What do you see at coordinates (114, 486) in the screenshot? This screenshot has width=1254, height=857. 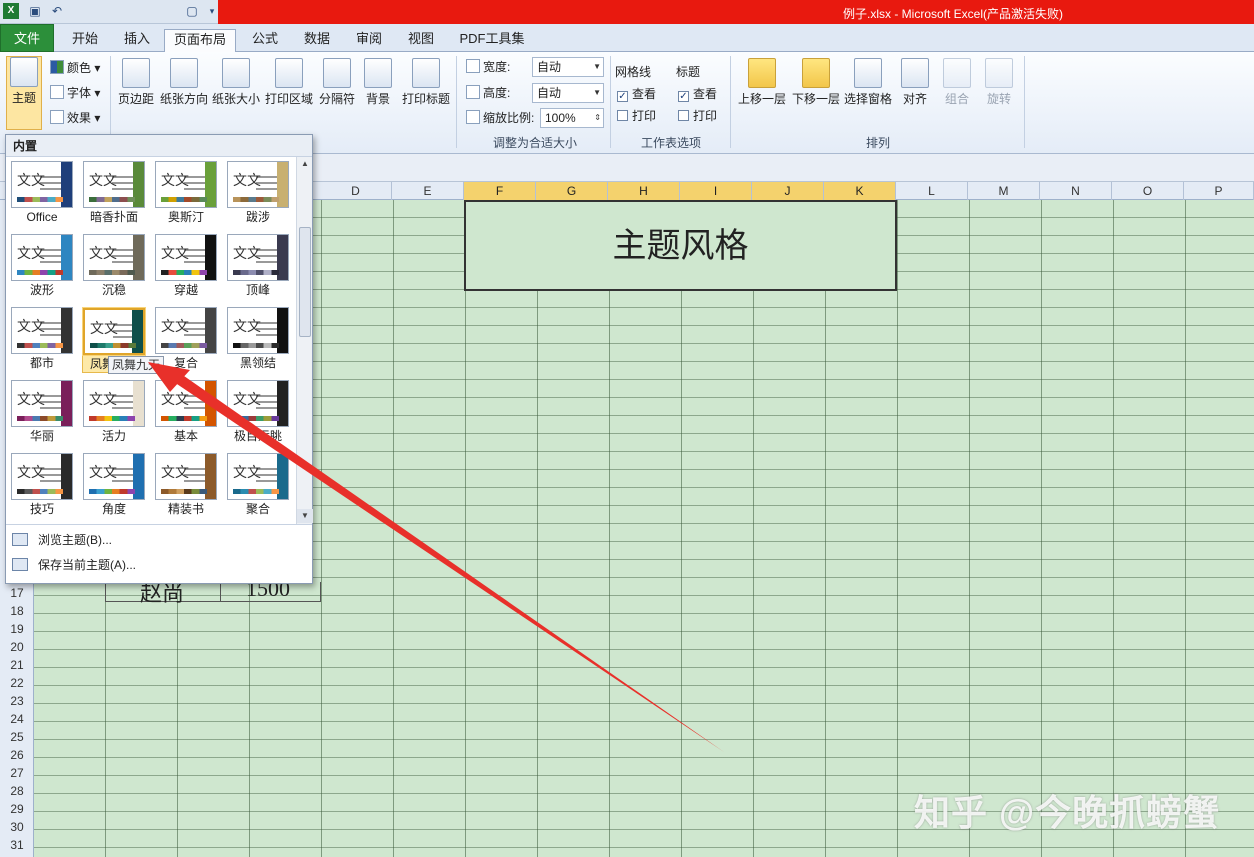 I see `theme-thumbnail: 文文 角度` at bounding box center [114, 486].